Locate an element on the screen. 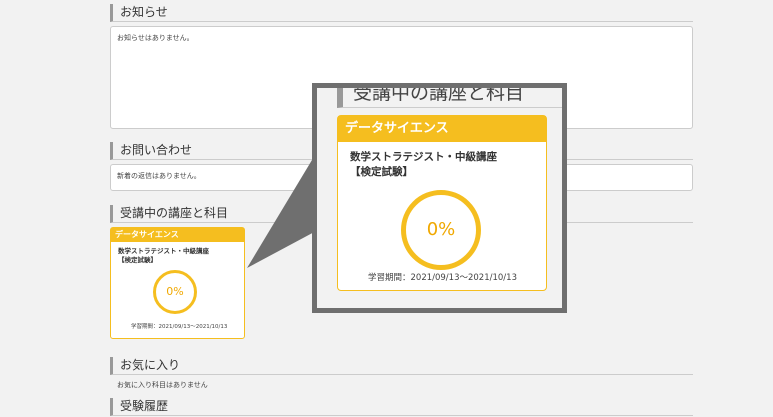  zoom-study-period: 学習期間：2021/09/13〜2021/10/13 is located at coordinates (442, 278).